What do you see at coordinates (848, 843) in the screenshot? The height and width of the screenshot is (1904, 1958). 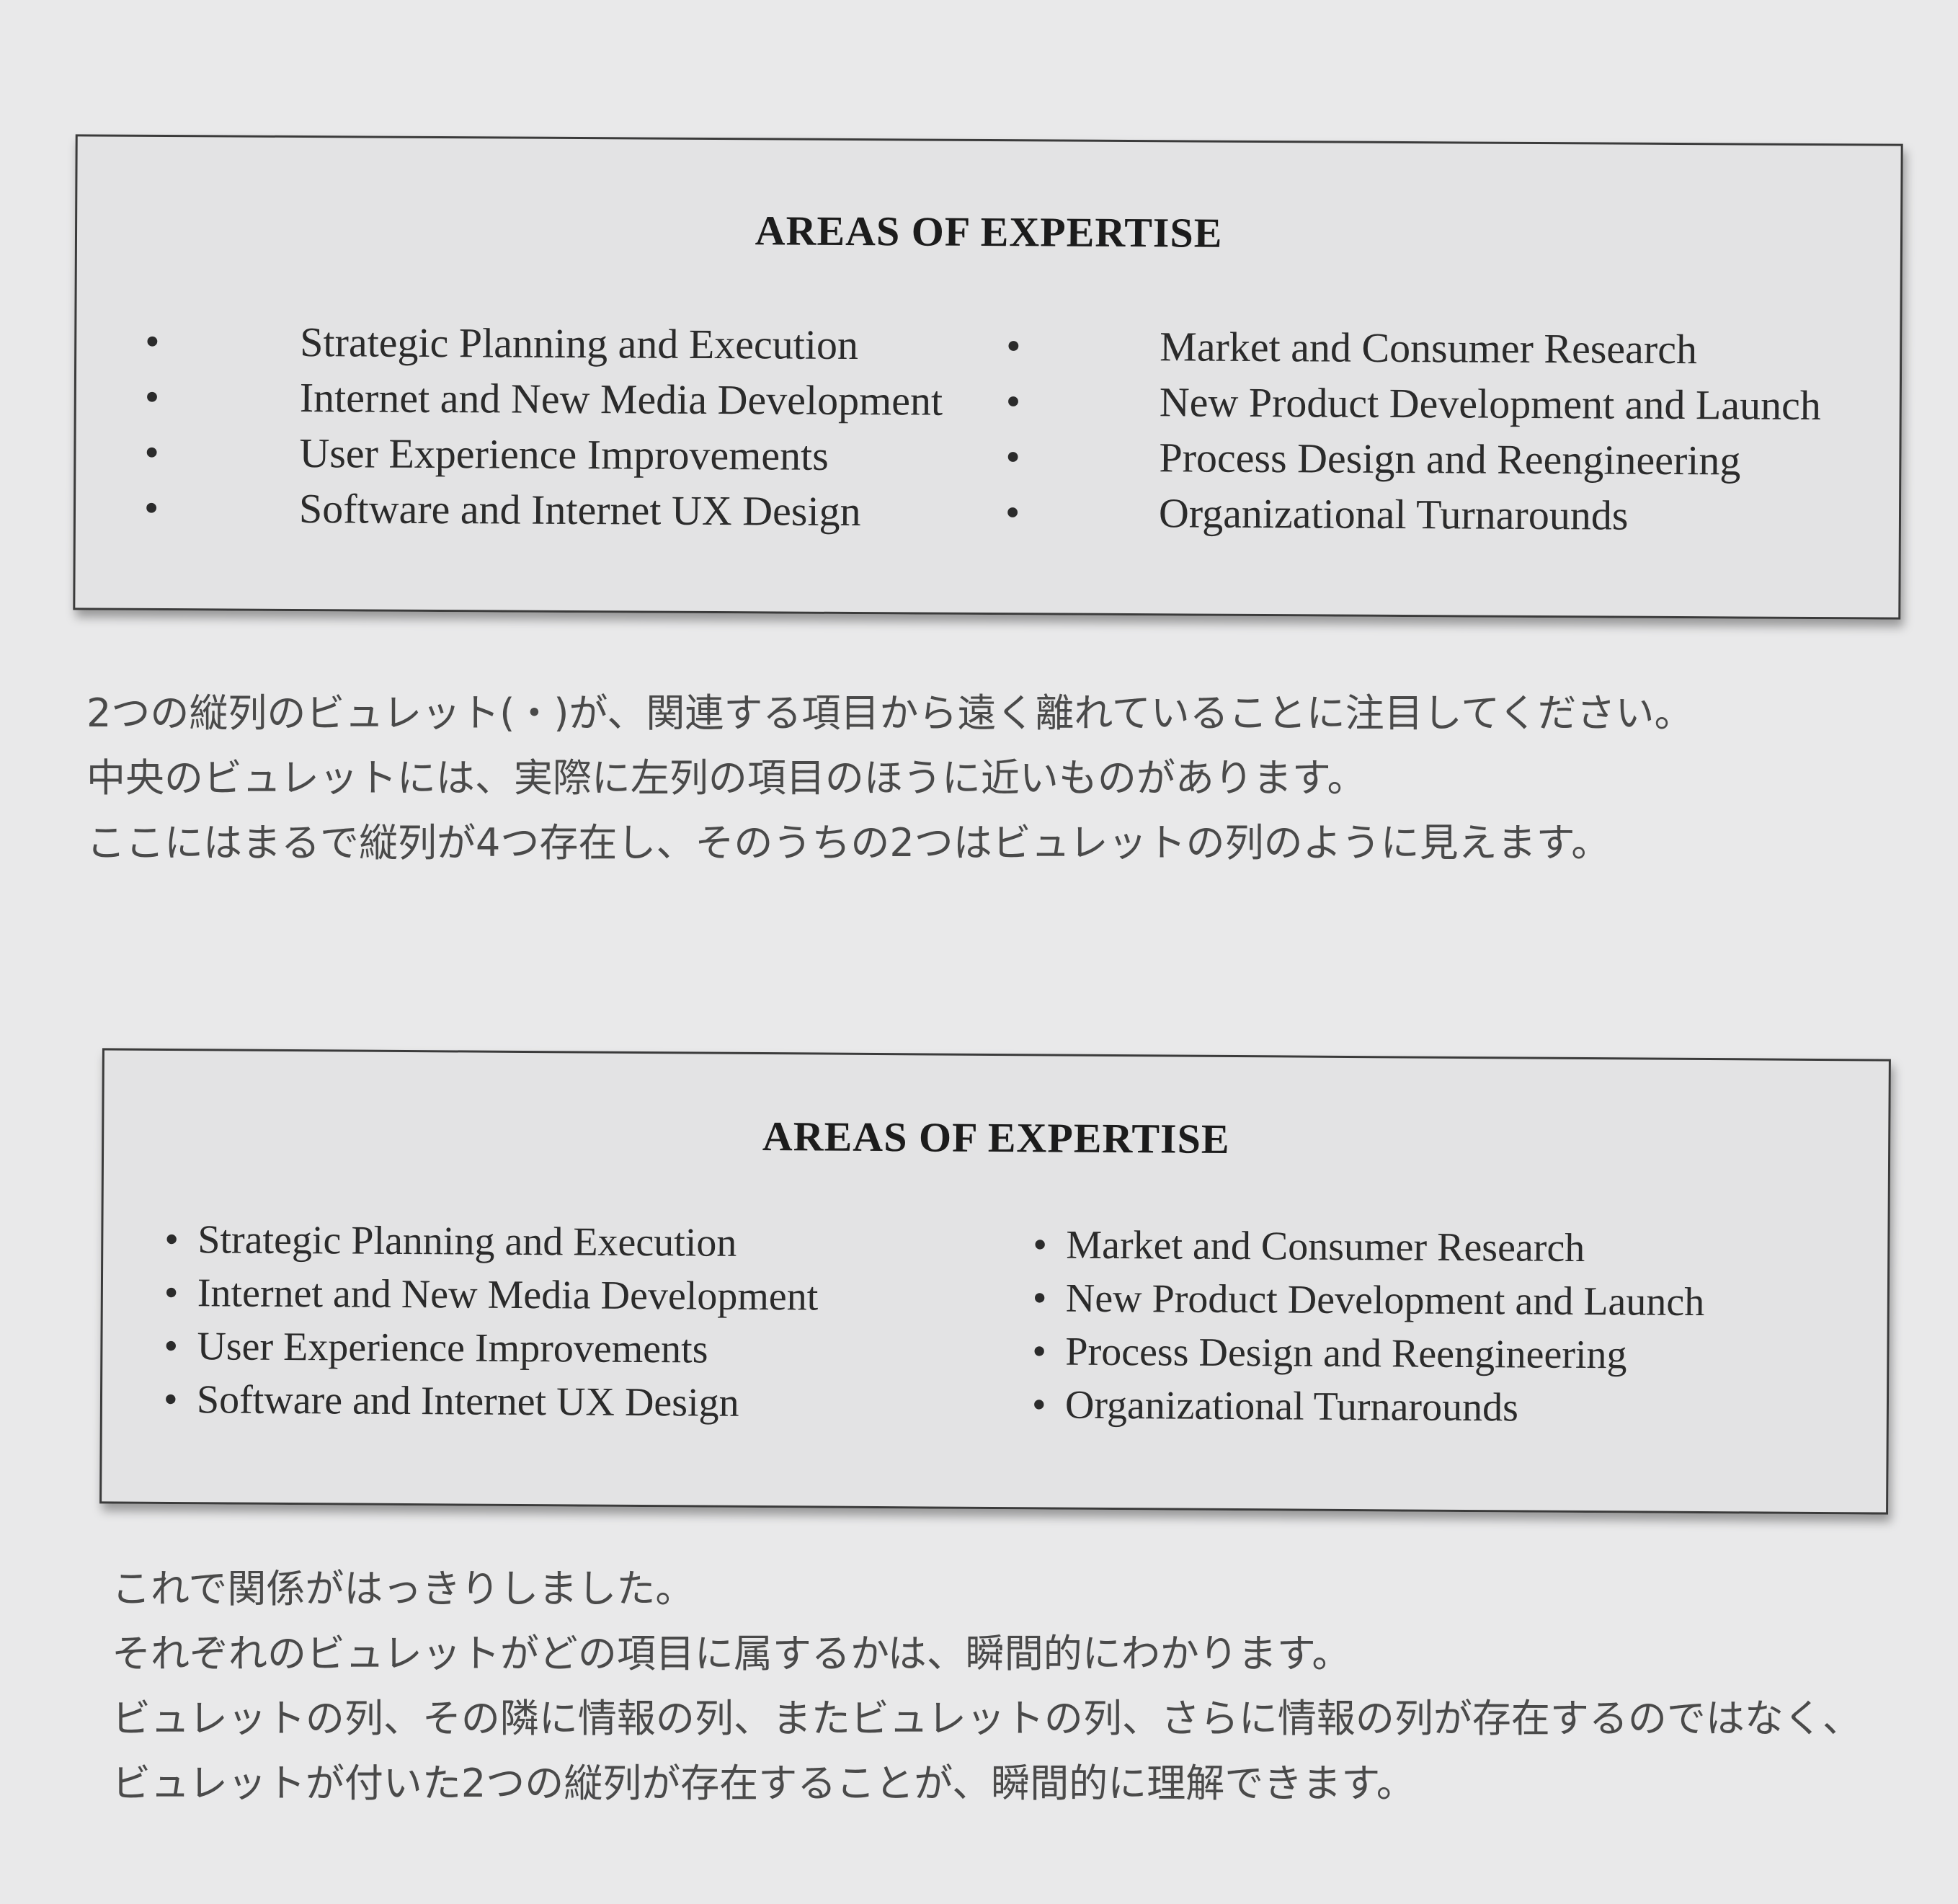 I see `caption-line: ここにはまるで縦列が4つ存在し、そのうちの2つはビュレットの列のように見えます。` at bounding box center [848, 843].